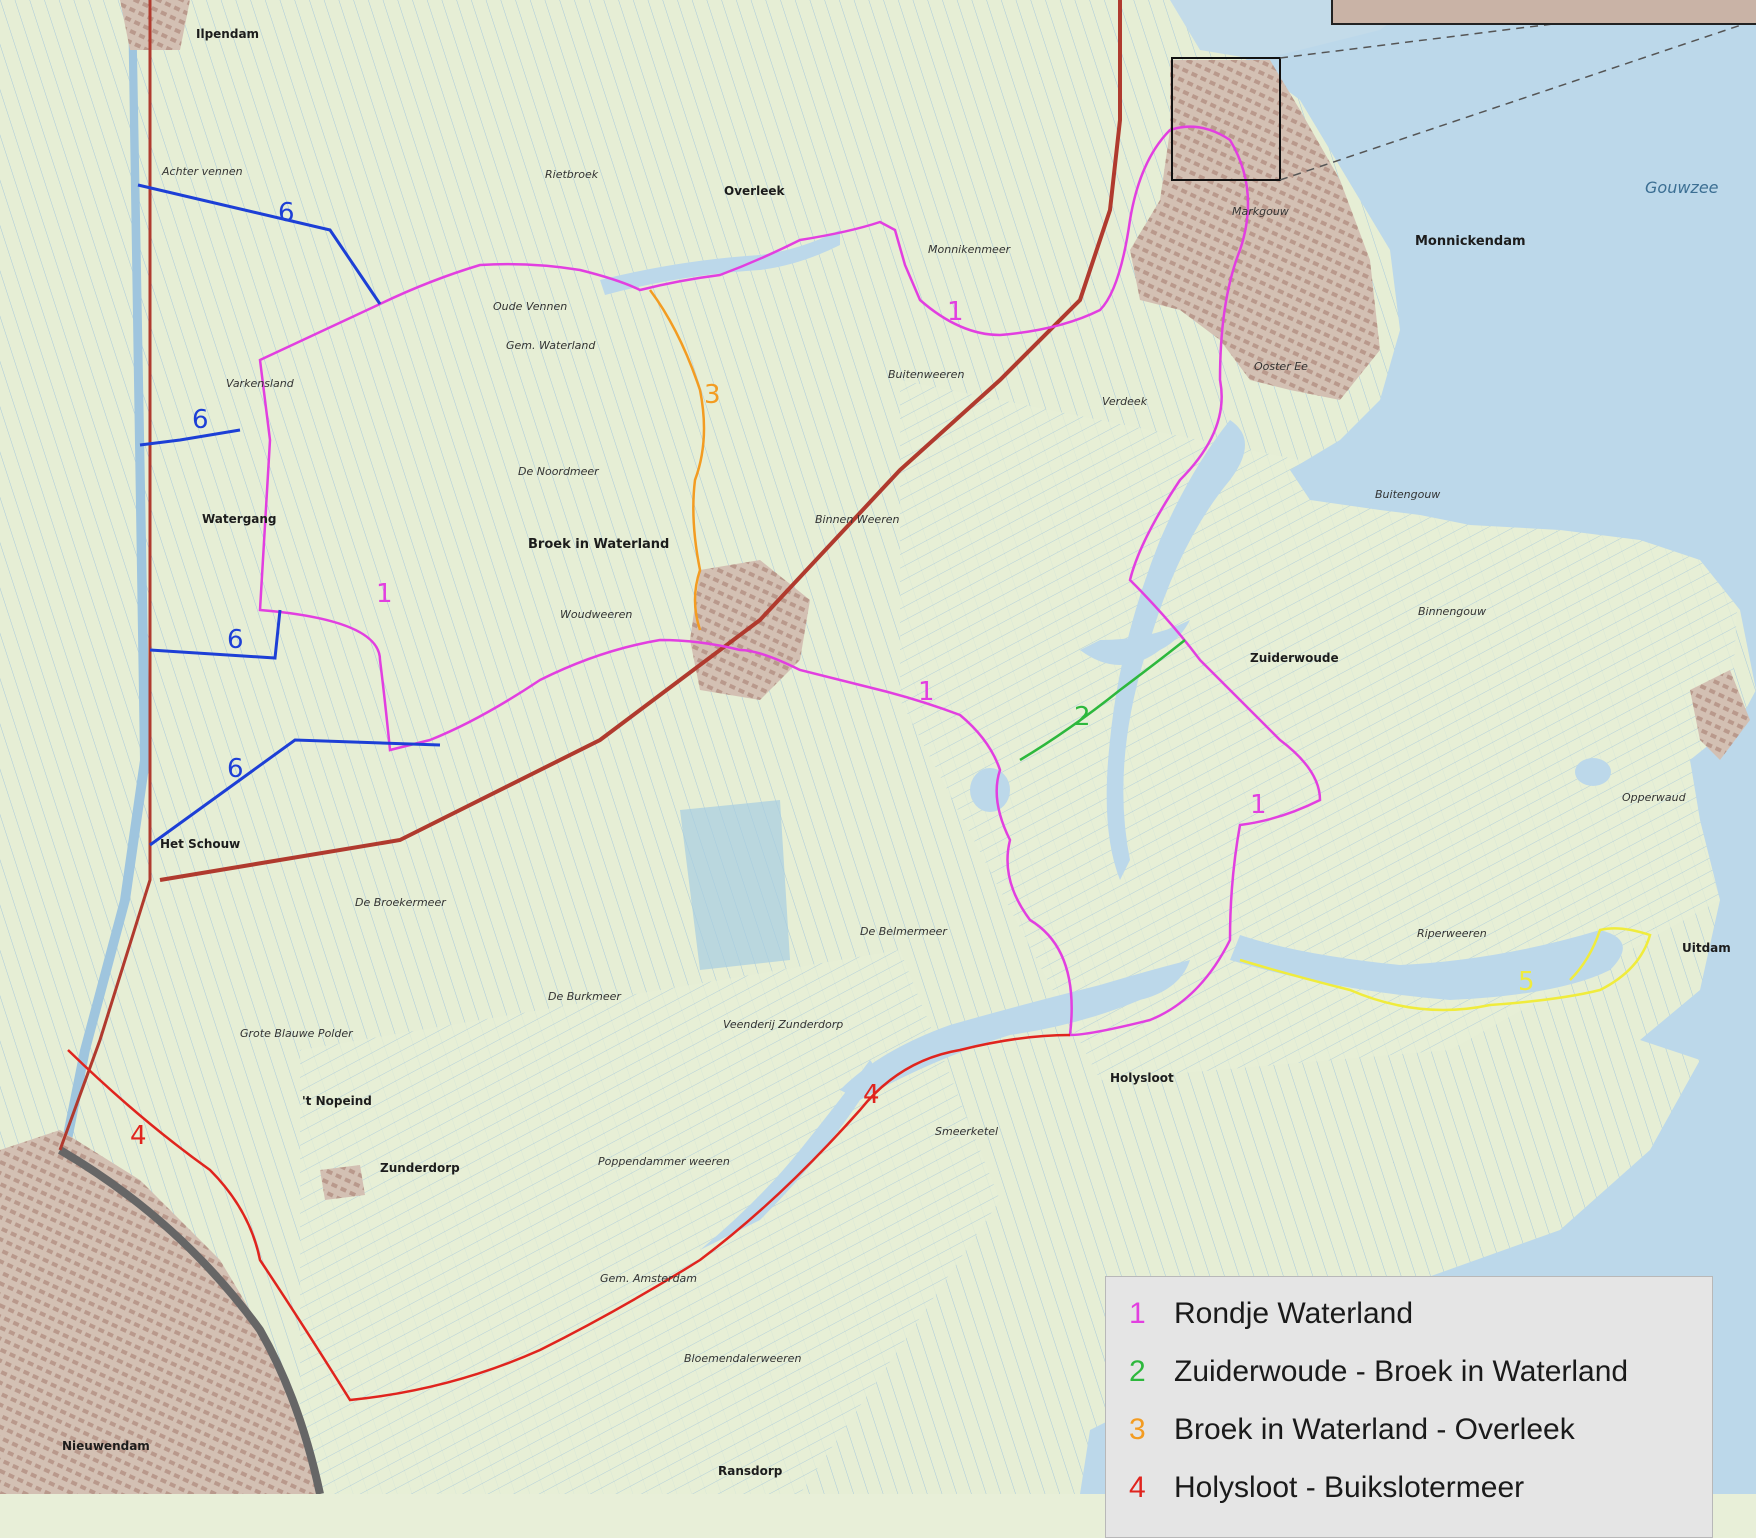 The height and width of the screenshot is (1538, 1756). What do you see at coordinates (1142, 1078) in the screenshot?
I see `place-label: Holysloot` at bounding box center [1142, 1078].